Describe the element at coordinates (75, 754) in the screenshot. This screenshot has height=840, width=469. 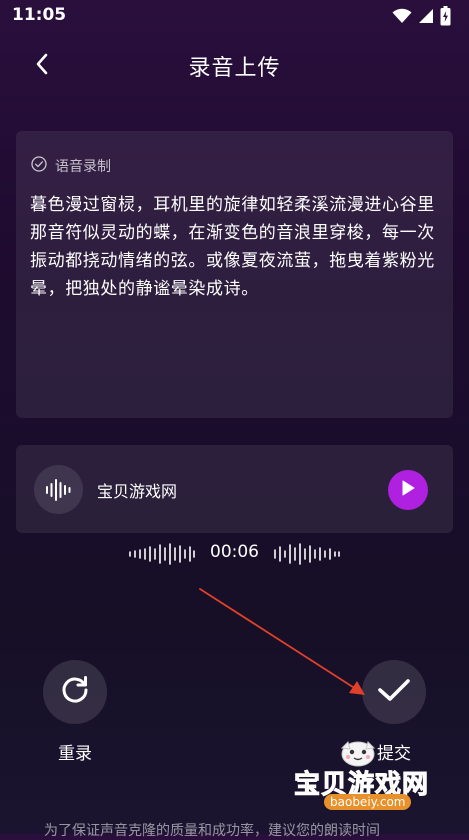
I see `redo-label: 重录` at that location.